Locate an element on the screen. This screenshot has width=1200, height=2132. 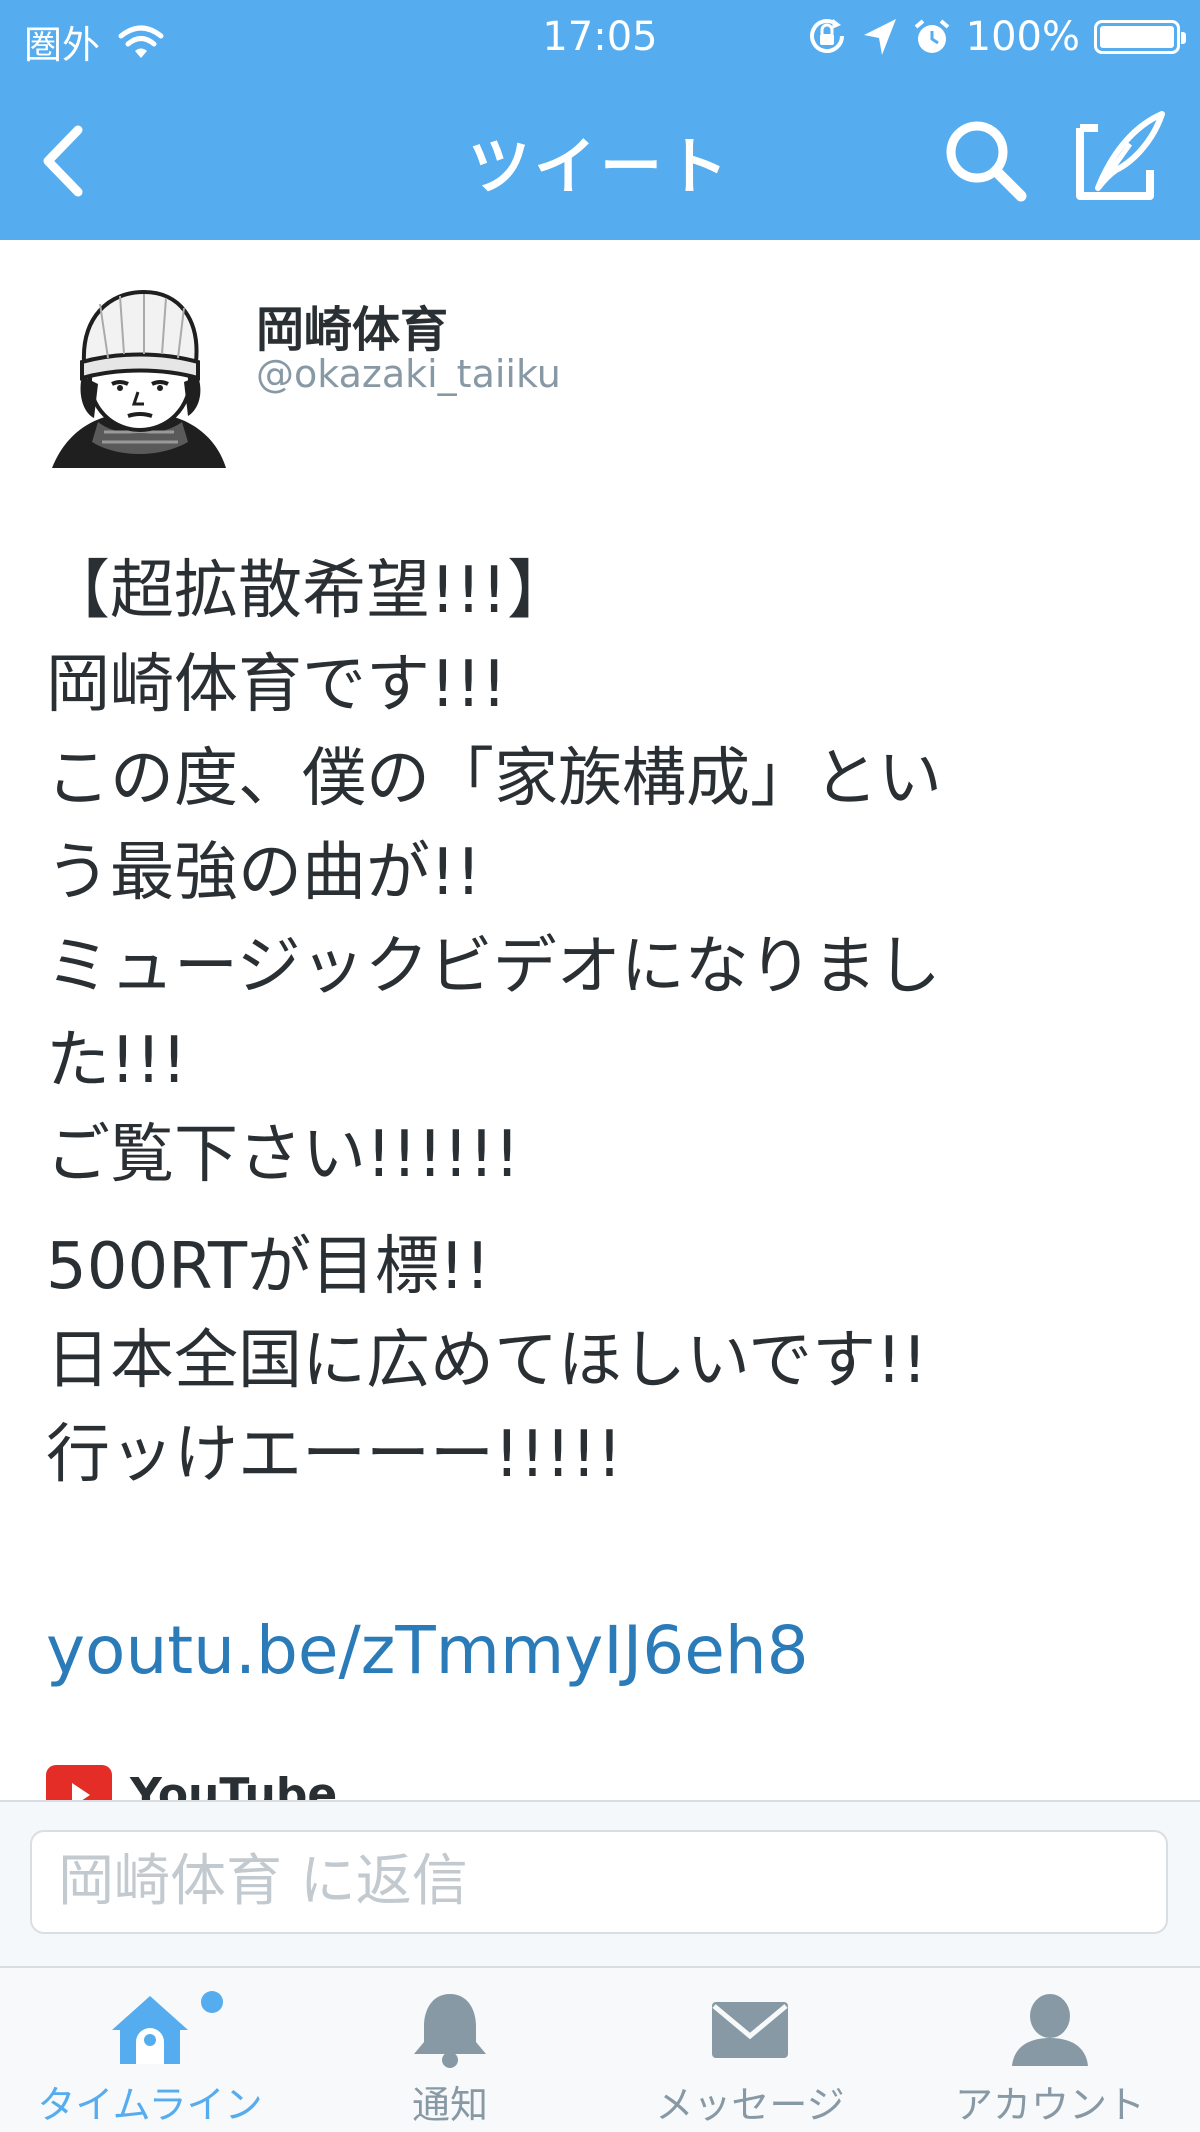
status-right: 100% is located at coordinates (996, 37).